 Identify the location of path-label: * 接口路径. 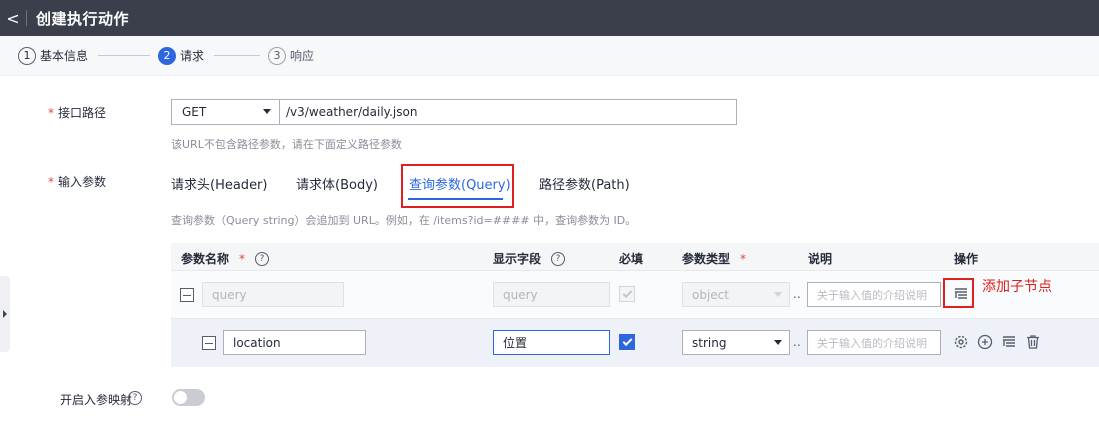
(77, 113).